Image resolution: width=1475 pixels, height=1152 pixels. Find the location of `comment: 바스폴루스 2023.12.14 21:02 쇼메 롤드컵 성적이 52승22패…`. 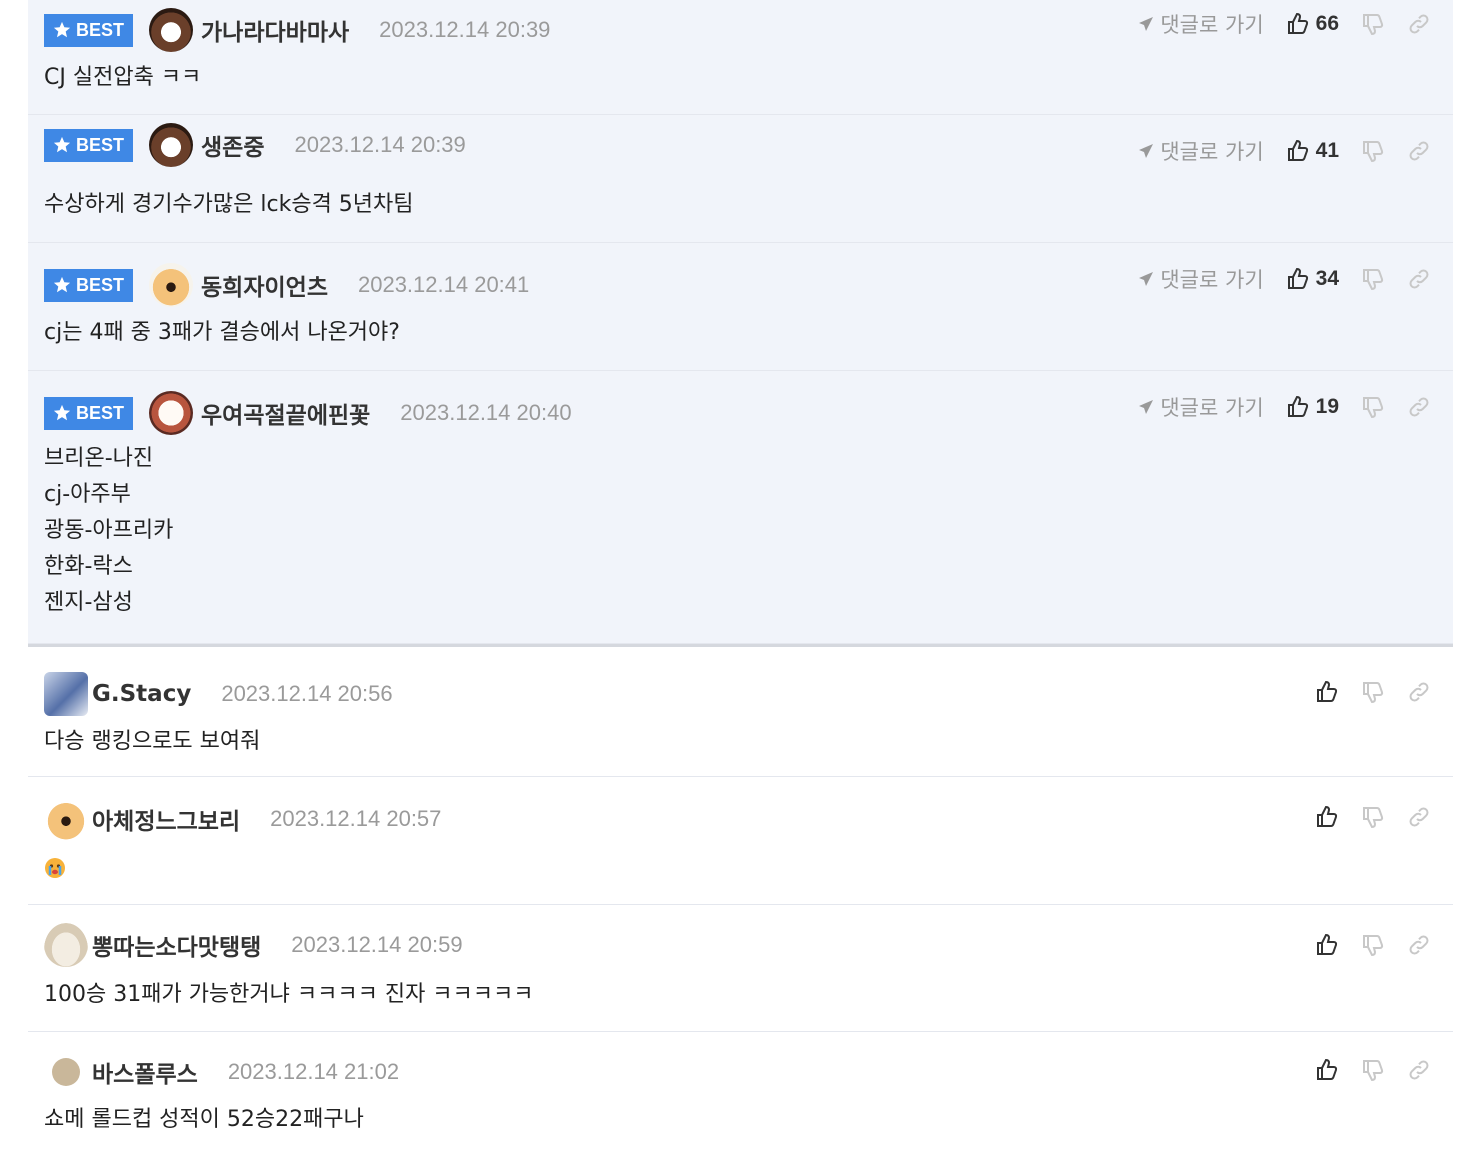

comment: 바스폴루스 2023.12.14 21:02 쇼메 롤드컵 성적이 52승22패… is located at coordinates (740, 1092).